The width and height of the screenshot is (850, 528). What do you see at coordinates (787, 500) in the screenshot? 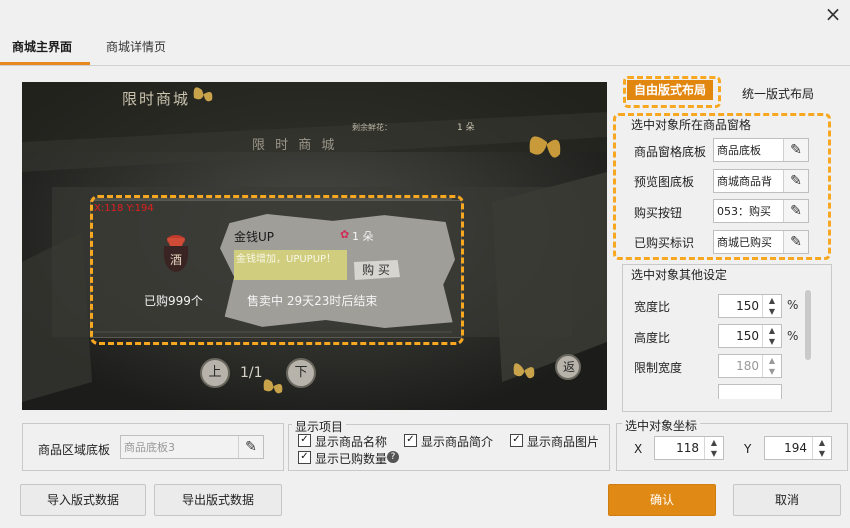
I see `cancel-button: 取消` at bounding box center [787, 500].